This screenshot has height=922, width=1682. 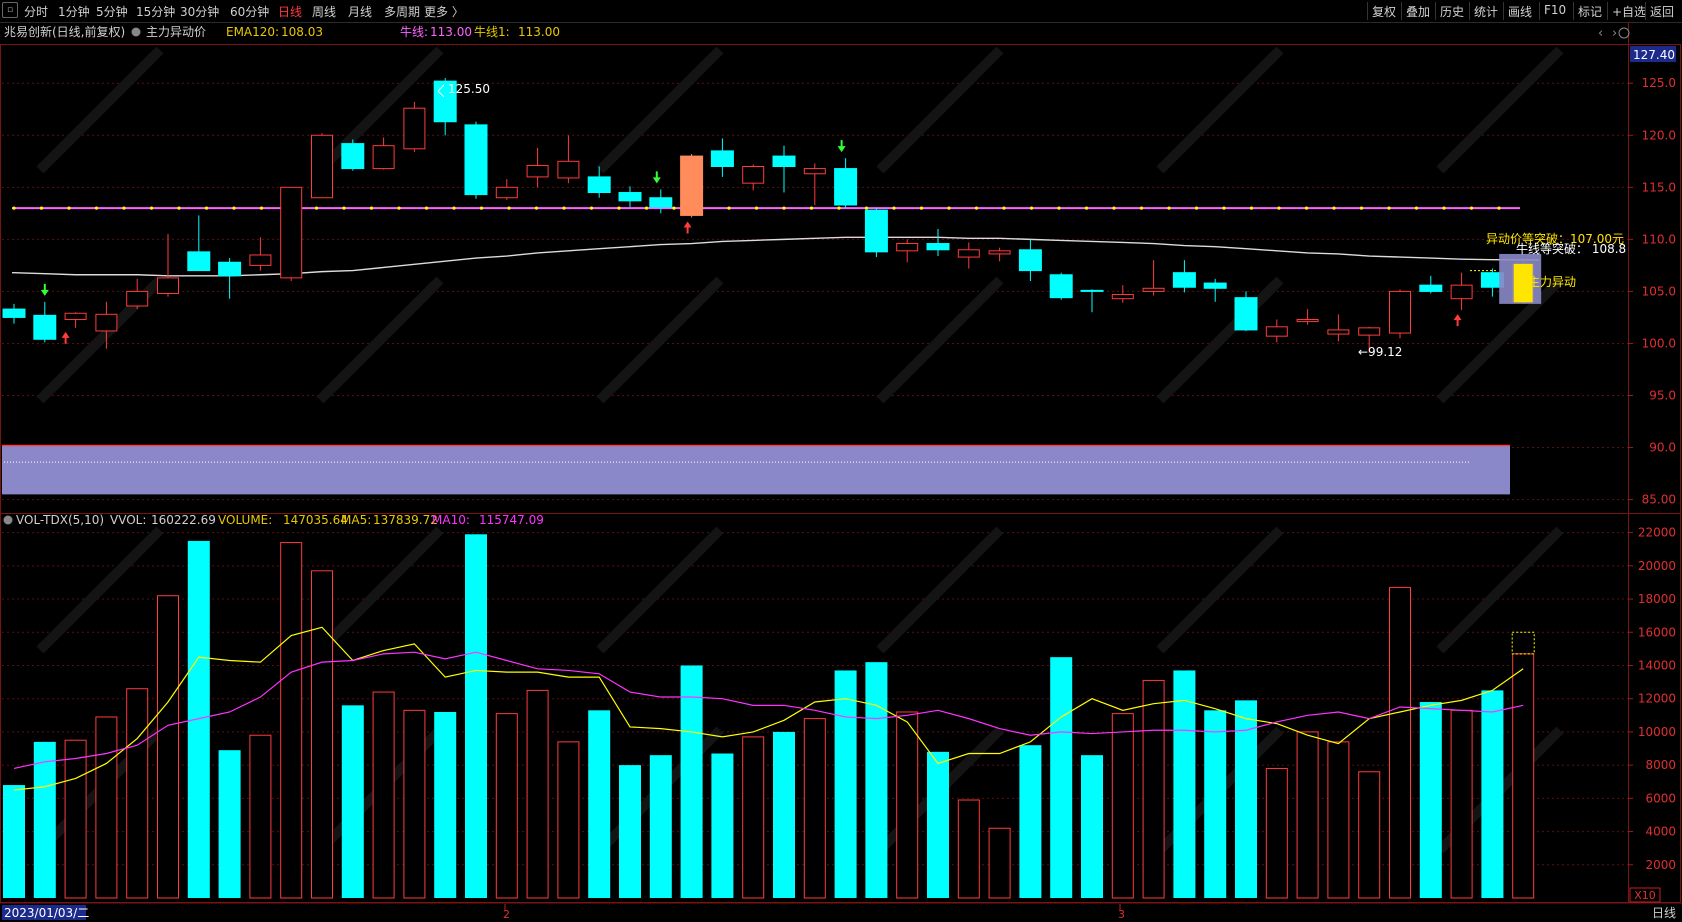 What do you see at coordinates (324, 11) in the screenshot?
I see `period-tab-7: 周线` at bounding box center [324, 11].